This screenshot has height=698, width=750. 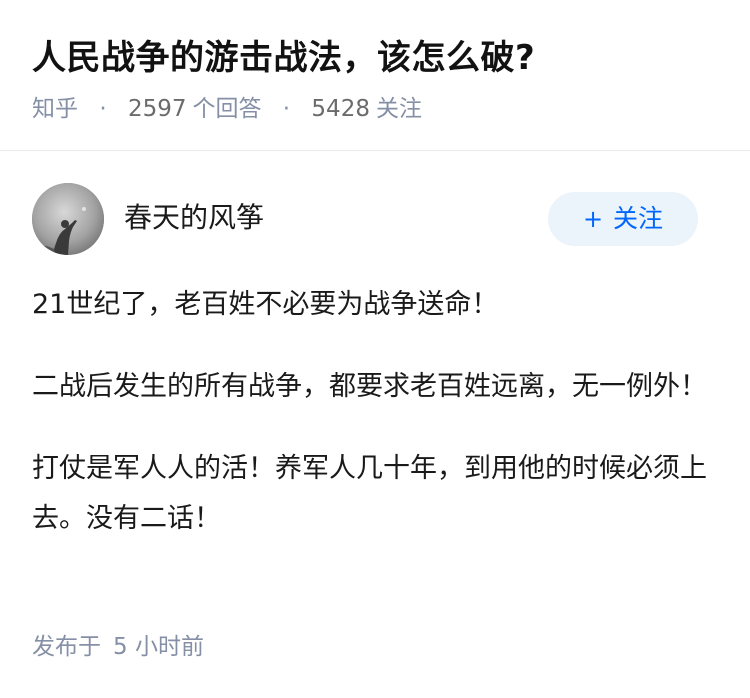 What do you see at coordinates (157, 109) in the screenshot?
I see `answer-count: 2597` at bounding box center [157, 109].